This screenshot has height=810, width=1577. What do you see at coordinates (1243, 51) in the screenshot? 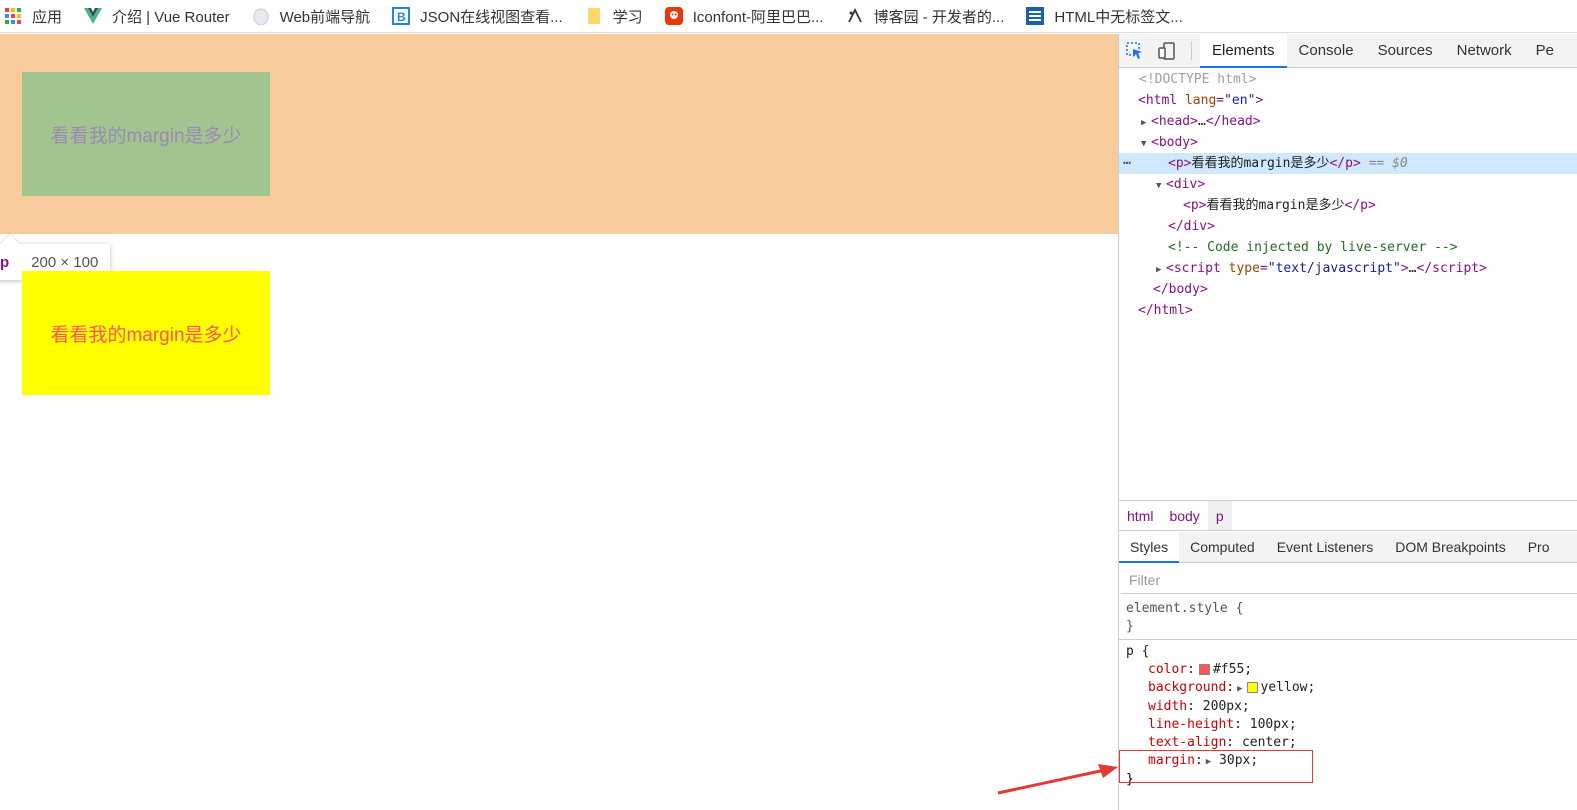
I see `tab-elements: Elements` at bounding box center [1243, 51].